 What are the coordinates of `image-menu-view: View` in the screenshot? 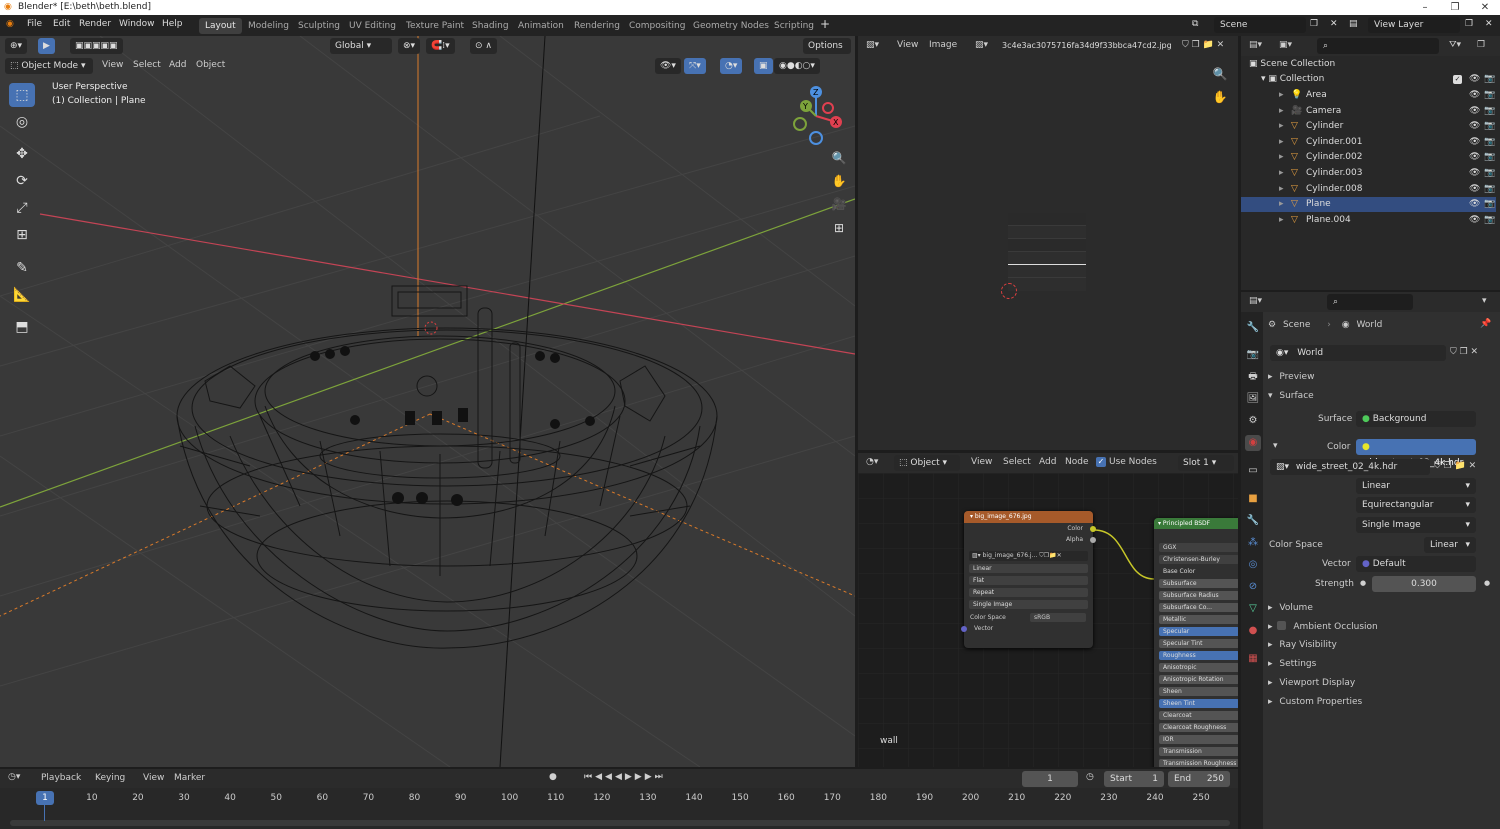 It's located at (907, 45).